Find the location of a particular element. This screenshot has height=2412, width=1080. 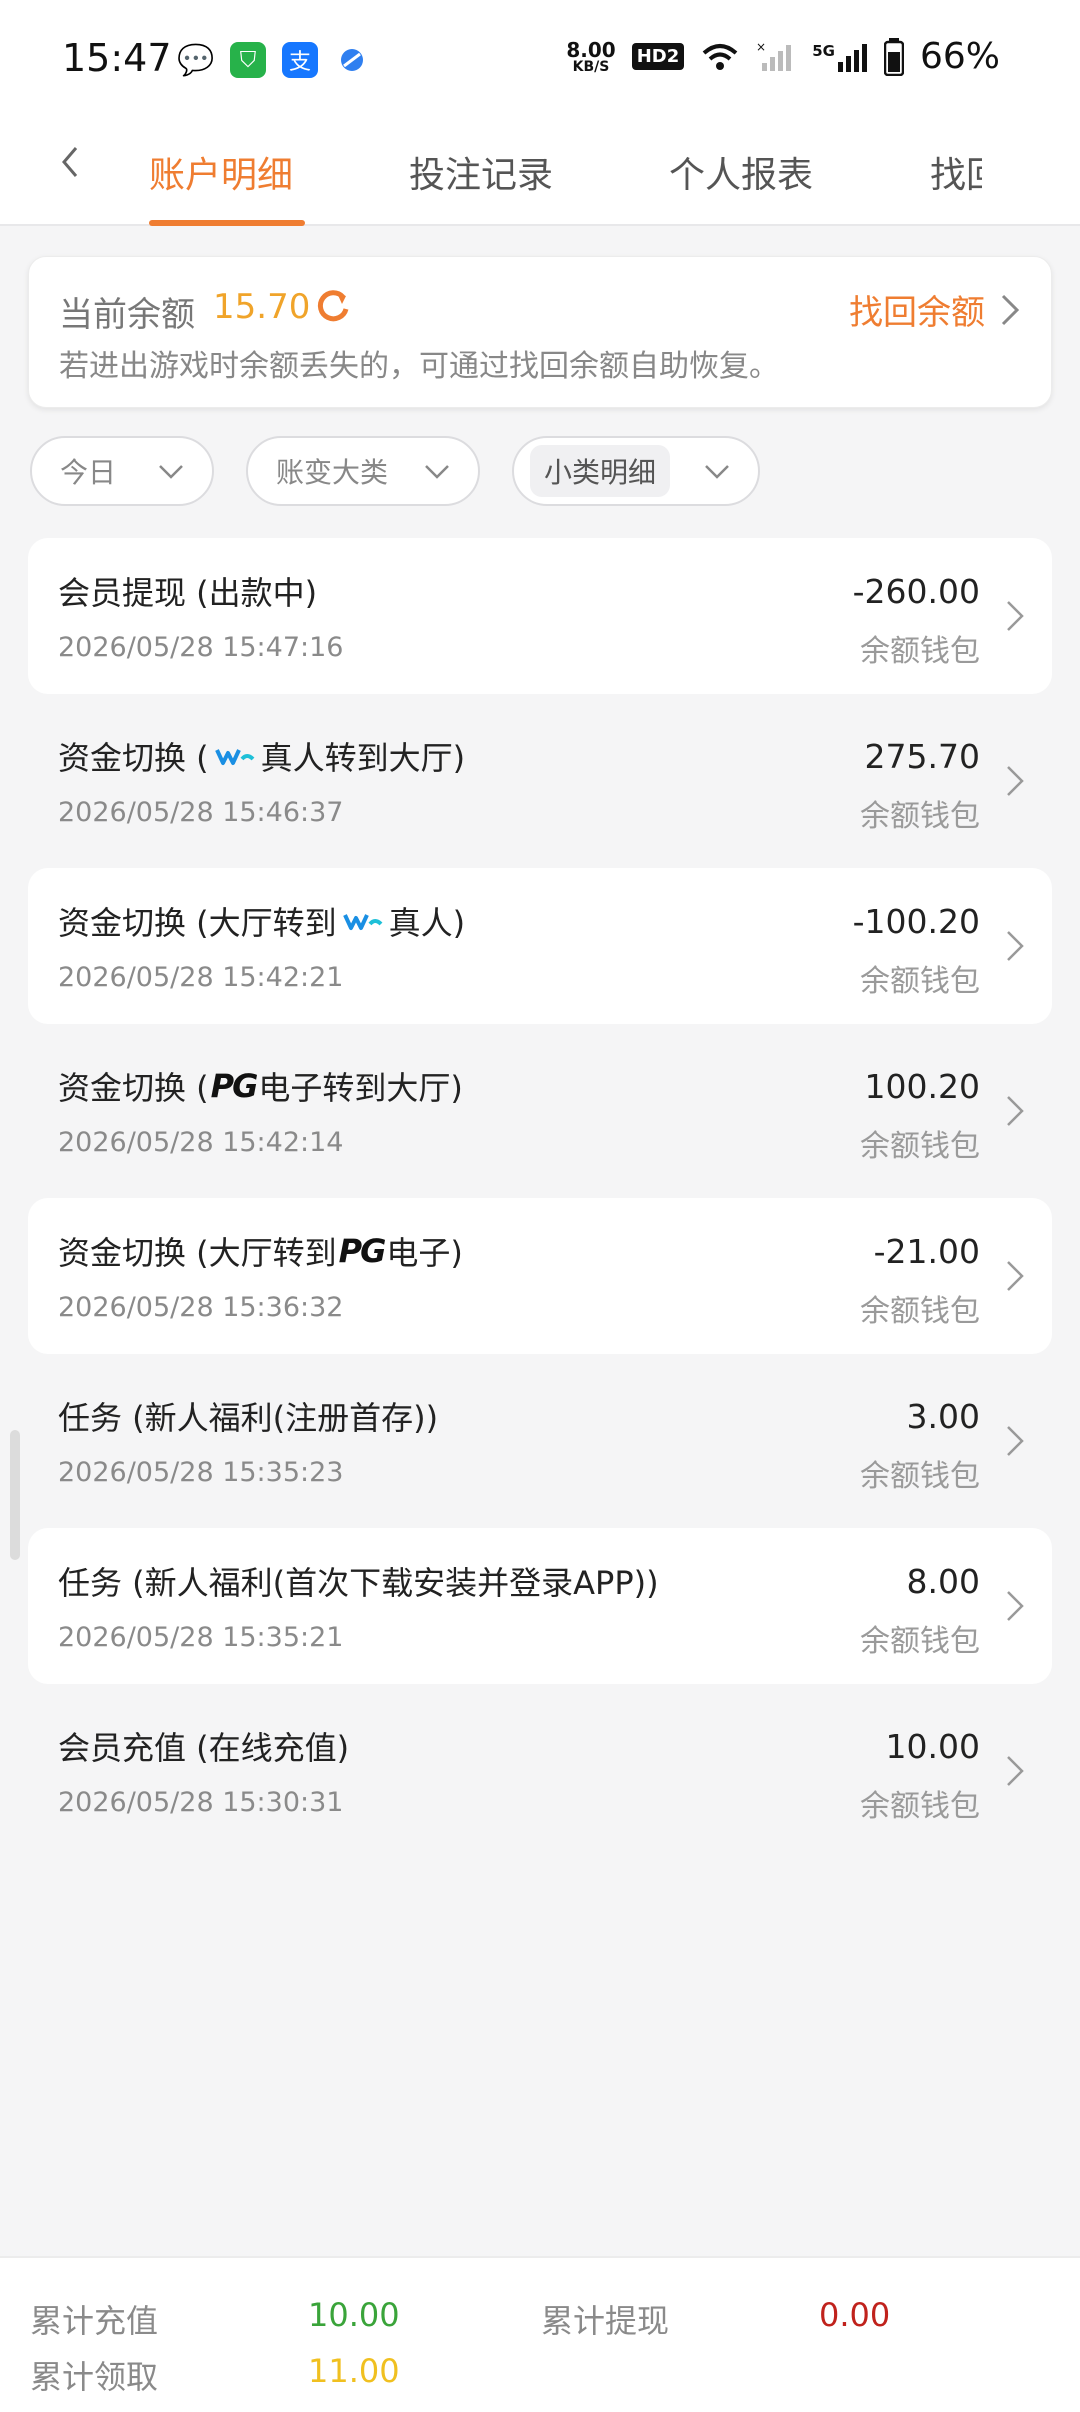

top-nav: 账户明细 投注记录 个人报表 找回 is located at coordinates (540, 173).